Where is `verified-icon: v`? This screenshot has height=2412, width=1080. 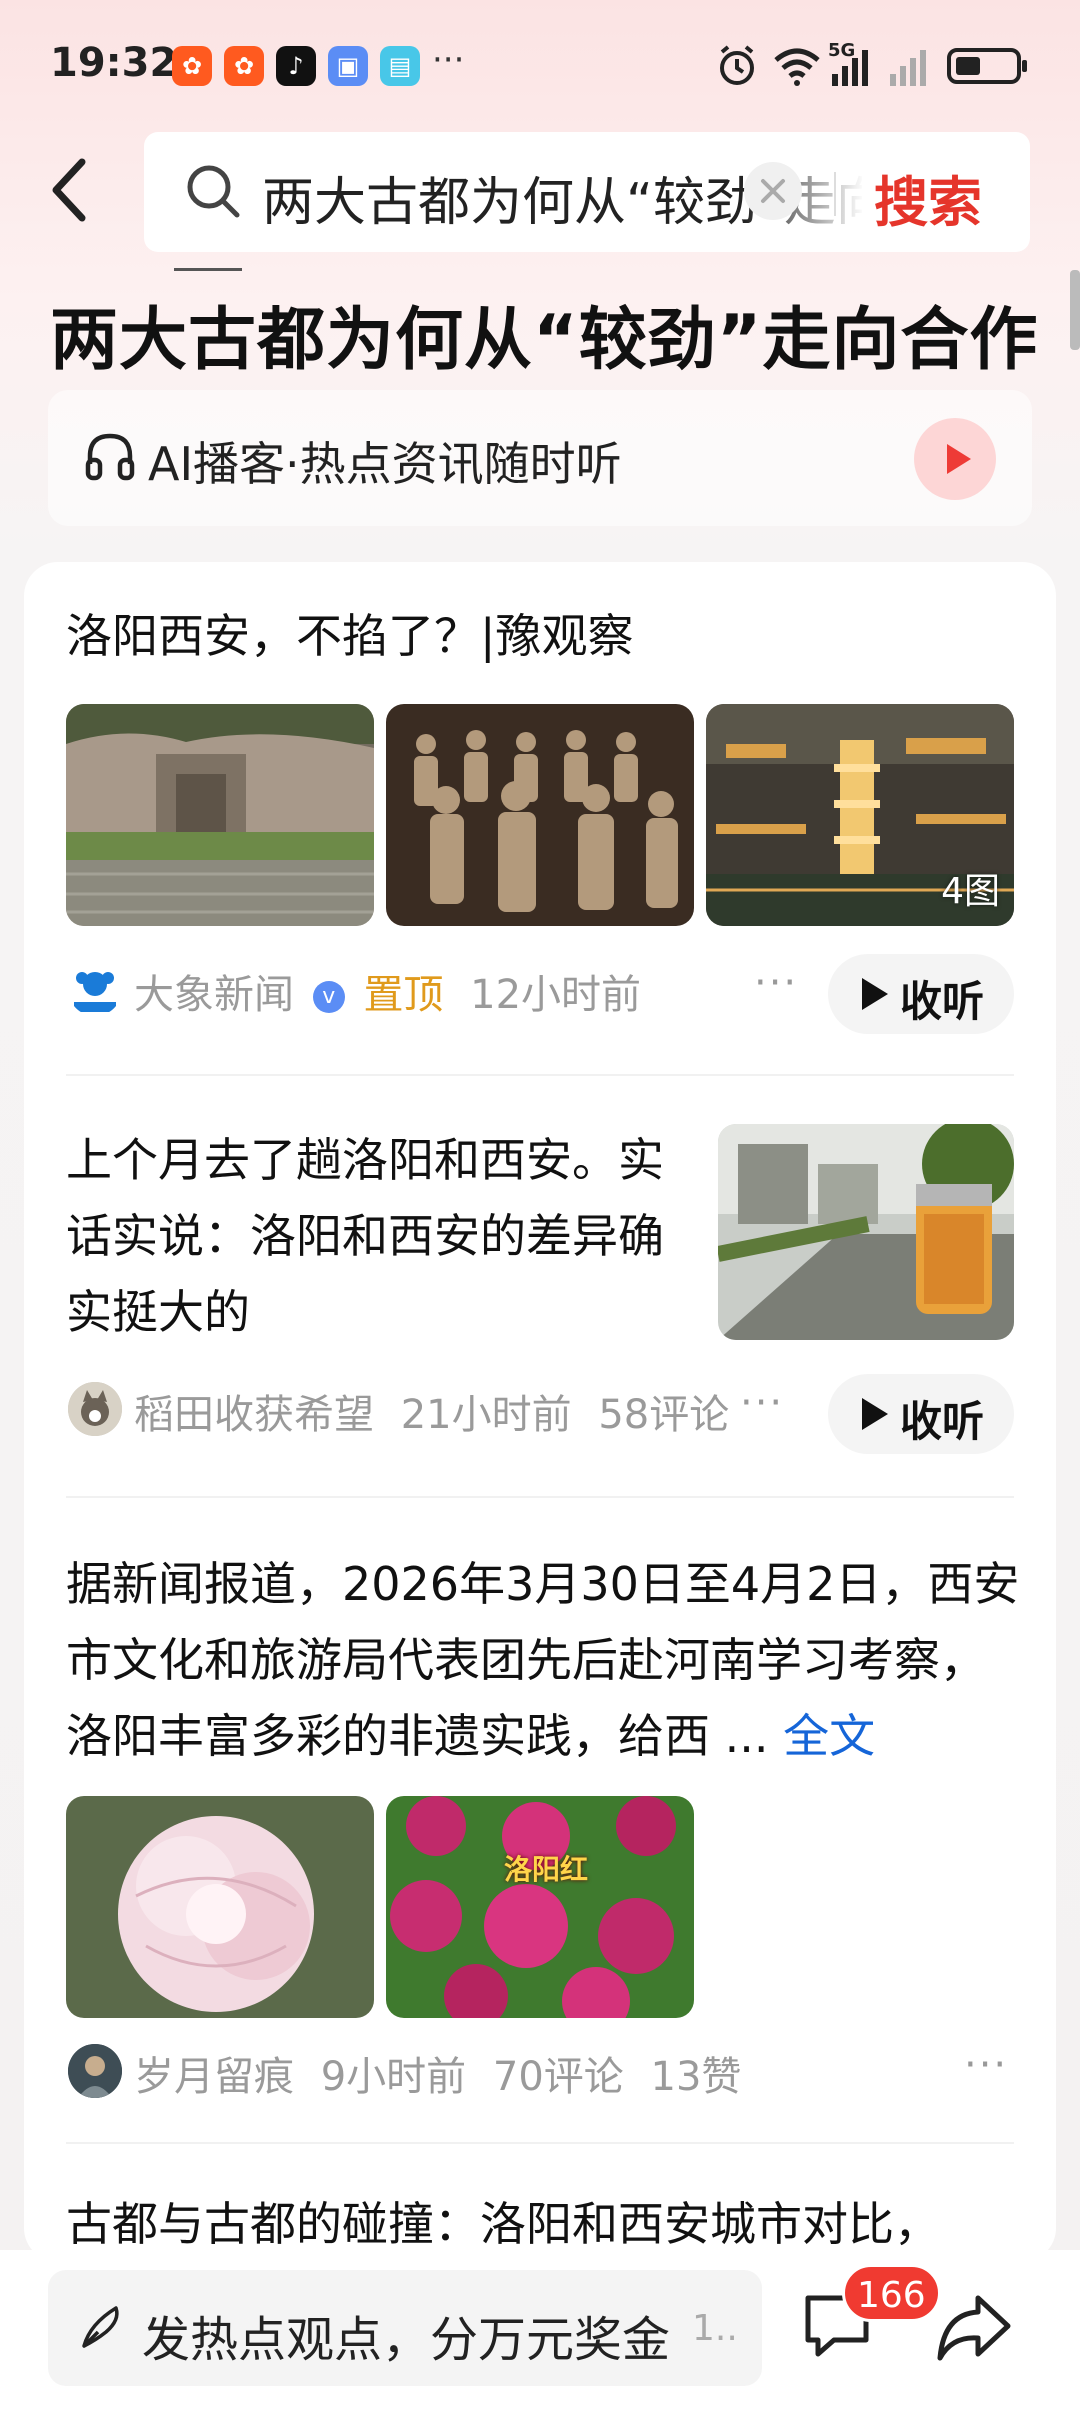 verified-icon: v is located at coordinates (328, 997).